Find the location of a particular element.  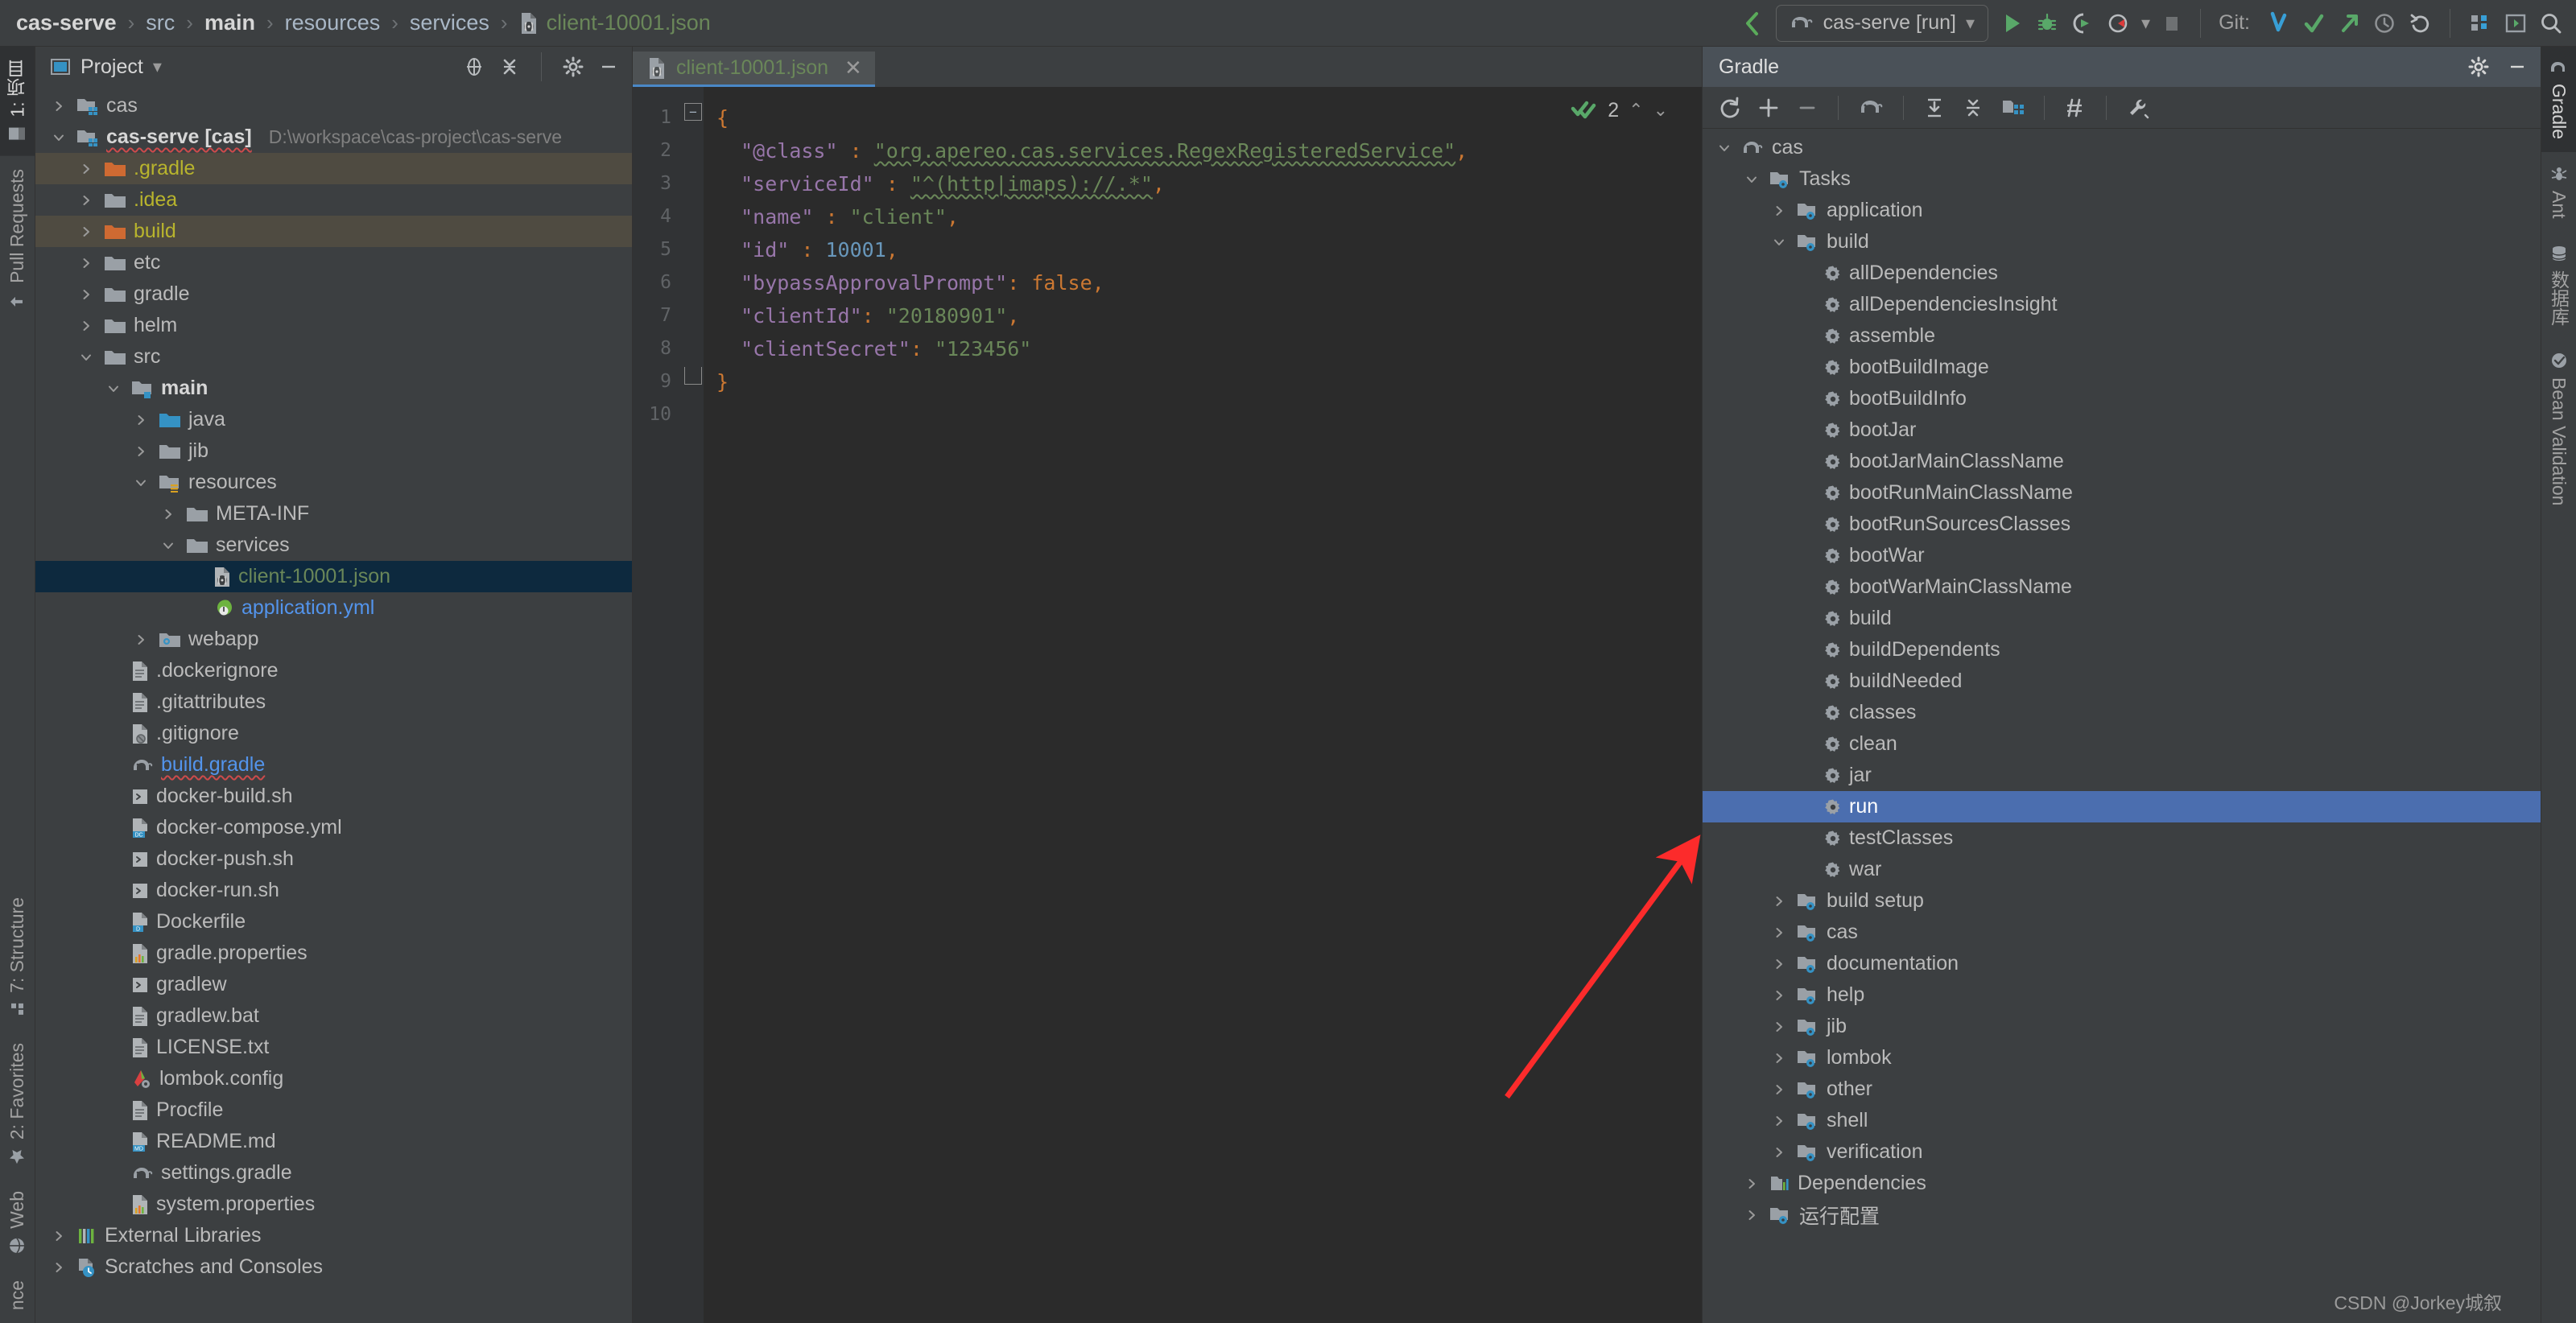

gradle-task-item: bootJarMainClassName is located at coordinates (2122, 461).